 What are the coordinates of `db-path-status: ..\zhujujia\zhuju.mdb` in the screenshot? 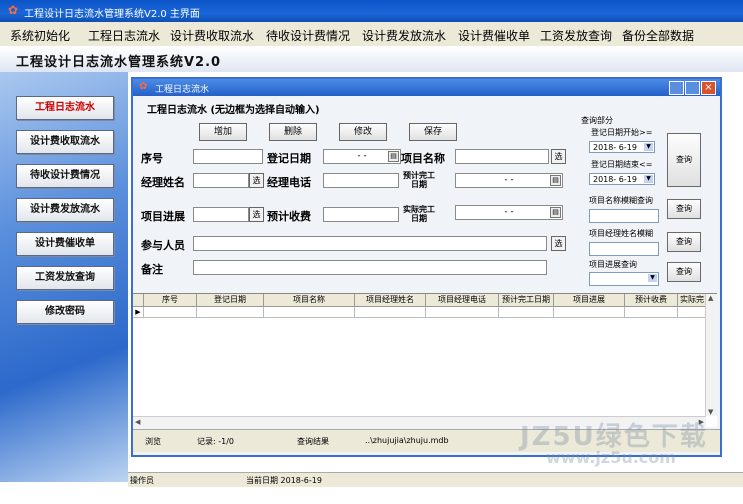 It's located at (407, 440).